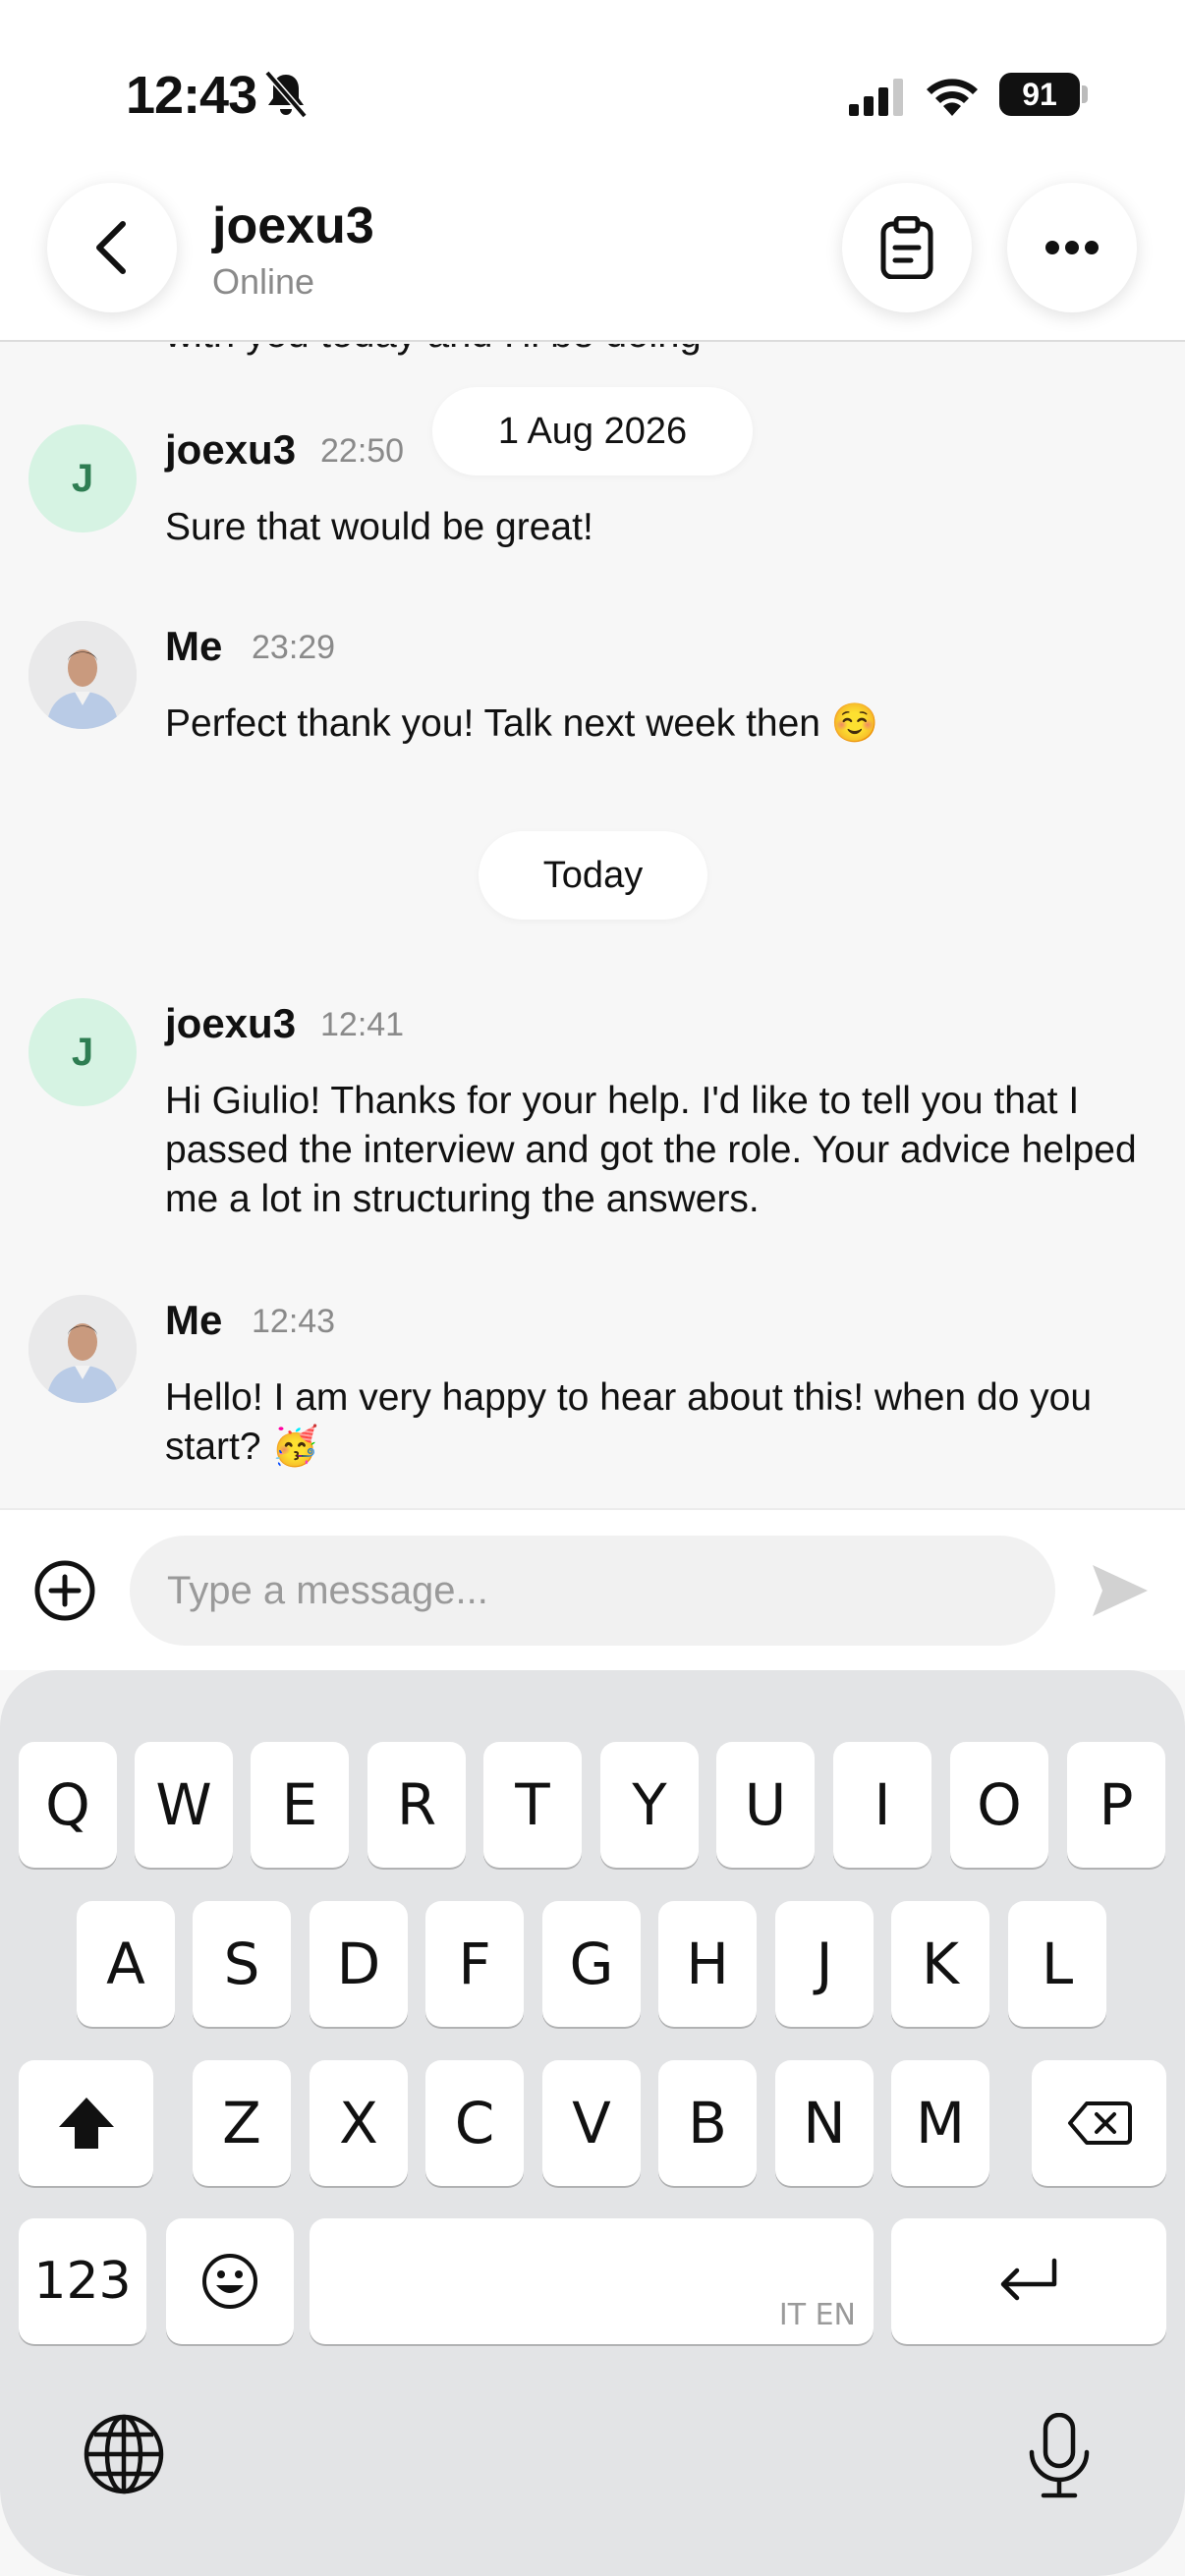 The height and width of the screenshot is (2576, 1185). What do you see at coordinates (592, 431) in the screenshot?
I see `date-separator: 1 Aug 2026` at bounding box center [592, 431].